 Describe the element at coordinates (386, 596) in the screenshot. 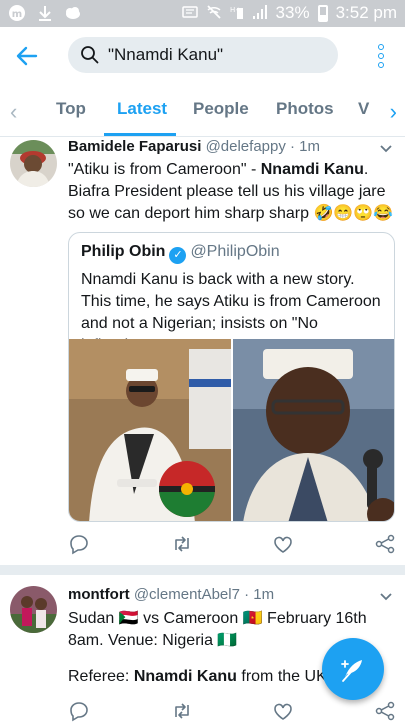

I see `chevron-down-icon` at that location.